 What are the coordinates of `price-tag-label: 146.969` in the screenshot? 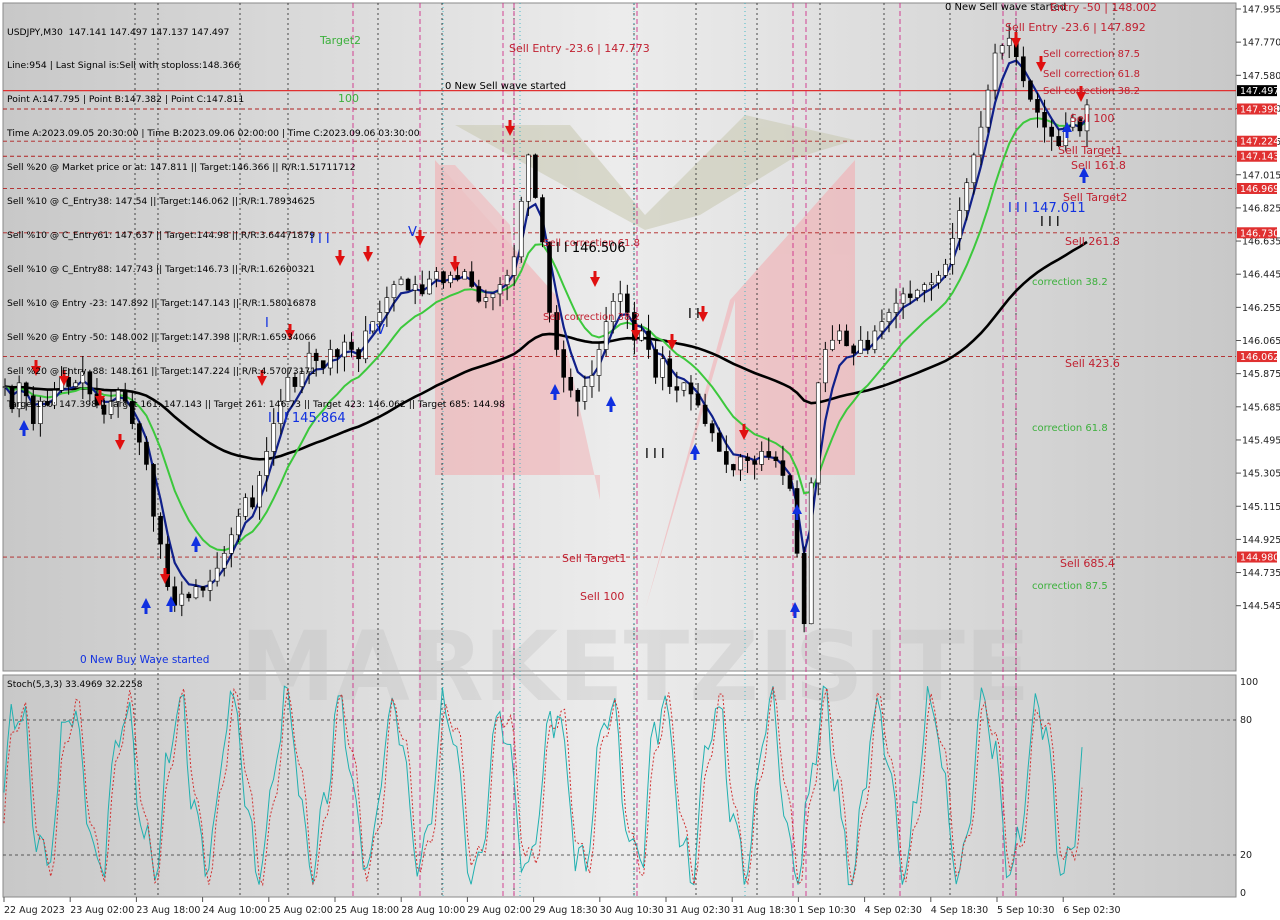 It's located at (1259, 189).